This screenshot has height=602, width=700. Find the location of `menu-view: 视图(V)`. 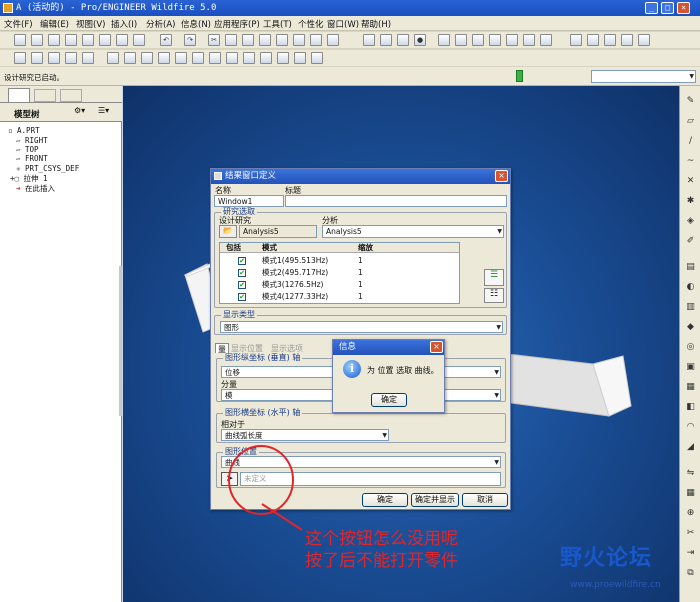

menu-view: 视图(V) is located at coordinates (90, 24).